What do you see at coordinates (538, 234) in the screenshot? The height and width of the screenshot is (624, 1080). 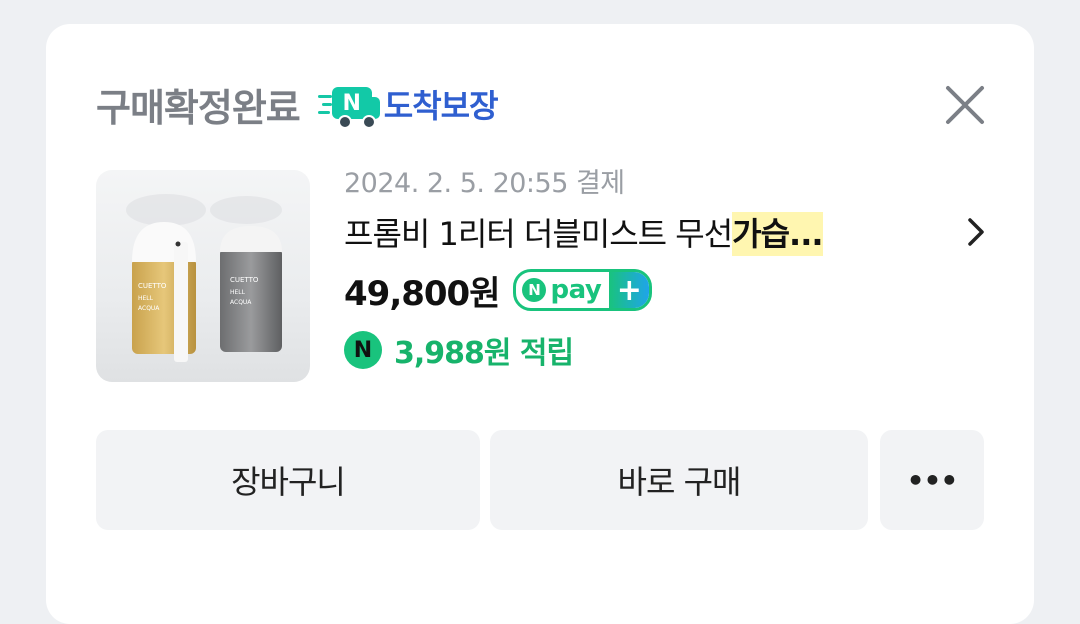 I see `product-name: 프롬비 1리터 더블미스트 무선` at bounding box center [538, 234].